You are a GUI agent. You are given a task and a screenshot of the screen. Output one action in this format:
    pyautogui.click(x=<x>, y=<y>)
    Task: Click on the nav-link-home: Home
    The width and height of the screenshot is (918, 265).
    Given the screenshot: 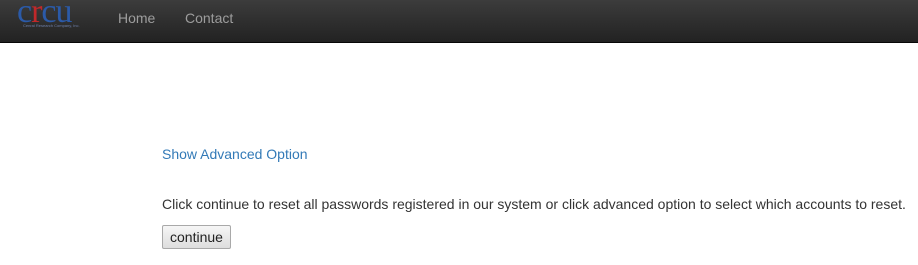 What is the action you would take?
    pyautogui.click(x=136, y=18)
    